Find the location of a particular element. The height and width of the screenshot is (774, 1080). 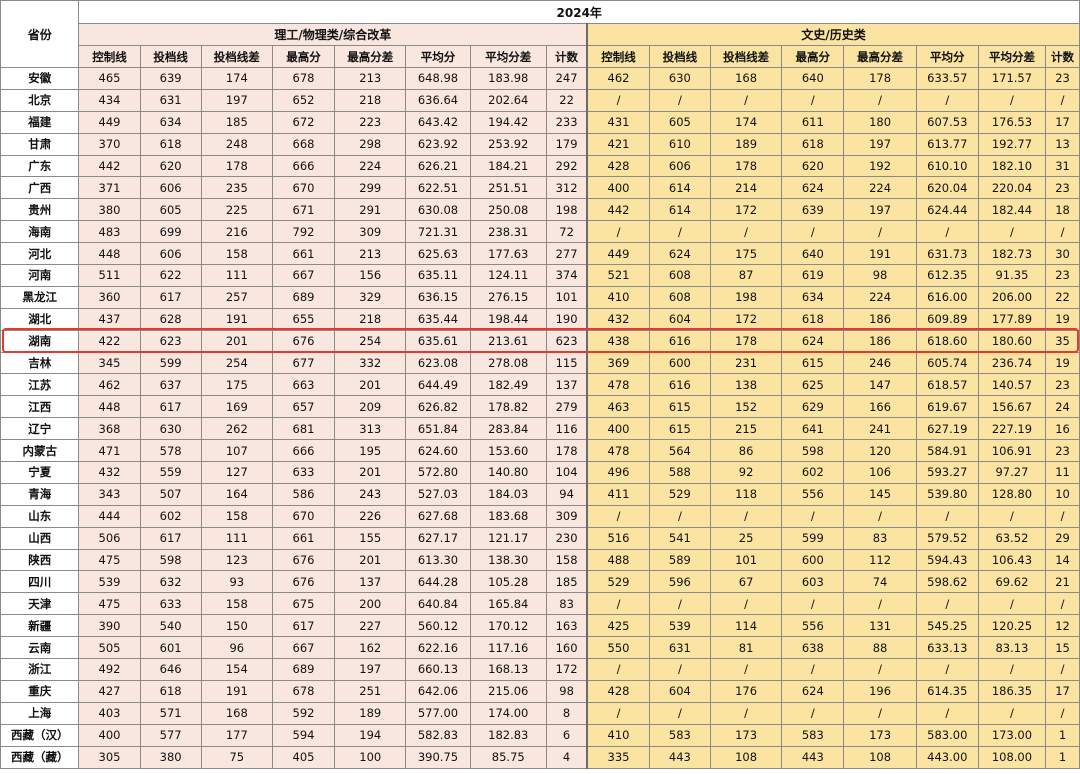

science-value-cell: 194 is located at coordinates (370, 735).